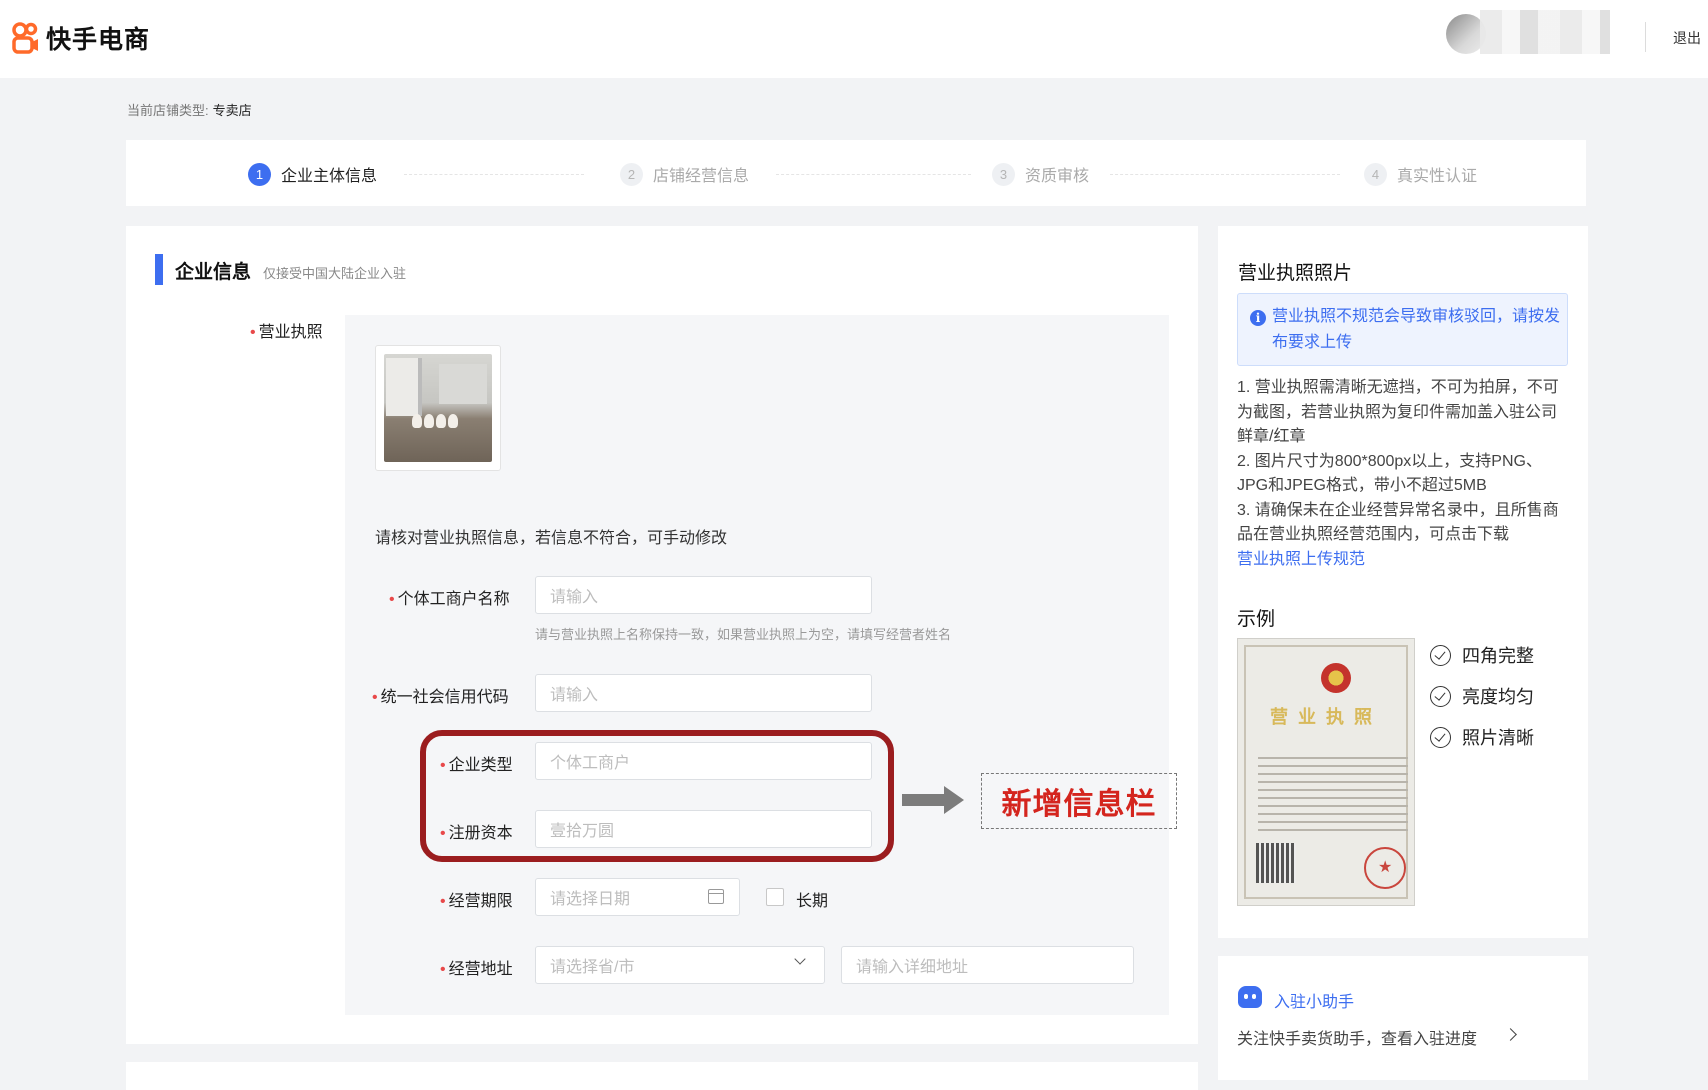 This screenshot has width=1708, height=1090. I want to click on long-term-label: 长期, so click(812, 901).